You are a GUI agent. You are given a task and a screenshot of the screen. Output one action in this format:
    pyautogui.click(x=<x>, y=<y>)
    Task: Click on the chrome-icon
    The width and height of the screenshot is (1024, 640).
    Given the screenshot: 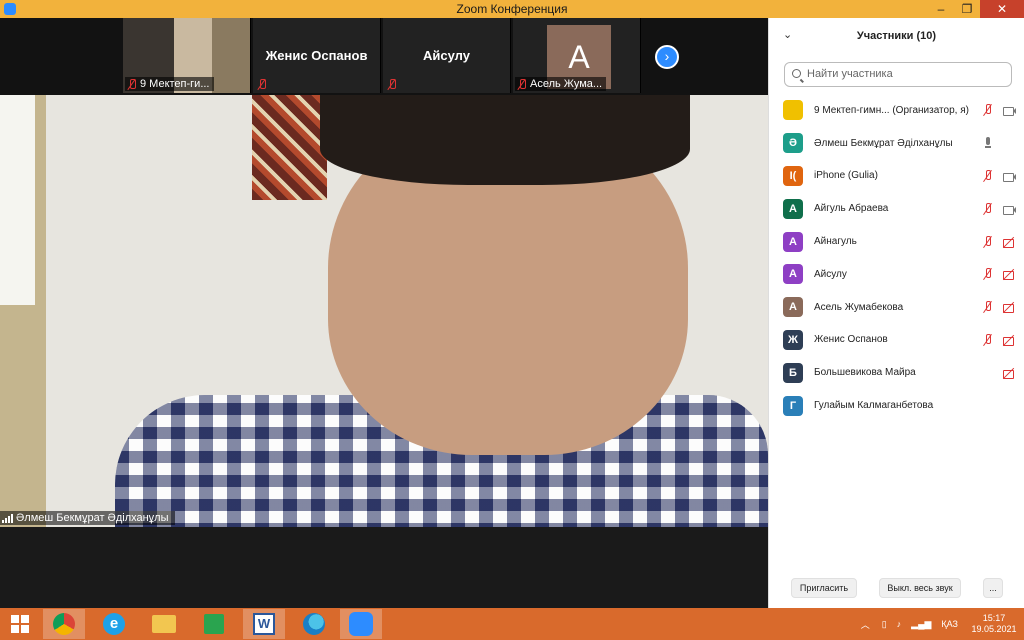 What is the action you would take?
    pyautogui.click(x=64, y=624)
    